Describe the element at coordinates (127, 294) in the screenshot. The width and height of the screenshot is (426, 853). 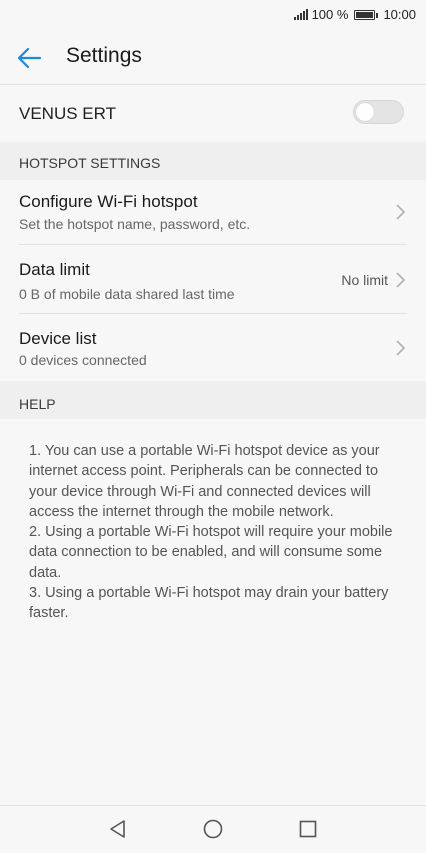
I see `item-subtitle: 0 B of mobile data shared last time` at that location.